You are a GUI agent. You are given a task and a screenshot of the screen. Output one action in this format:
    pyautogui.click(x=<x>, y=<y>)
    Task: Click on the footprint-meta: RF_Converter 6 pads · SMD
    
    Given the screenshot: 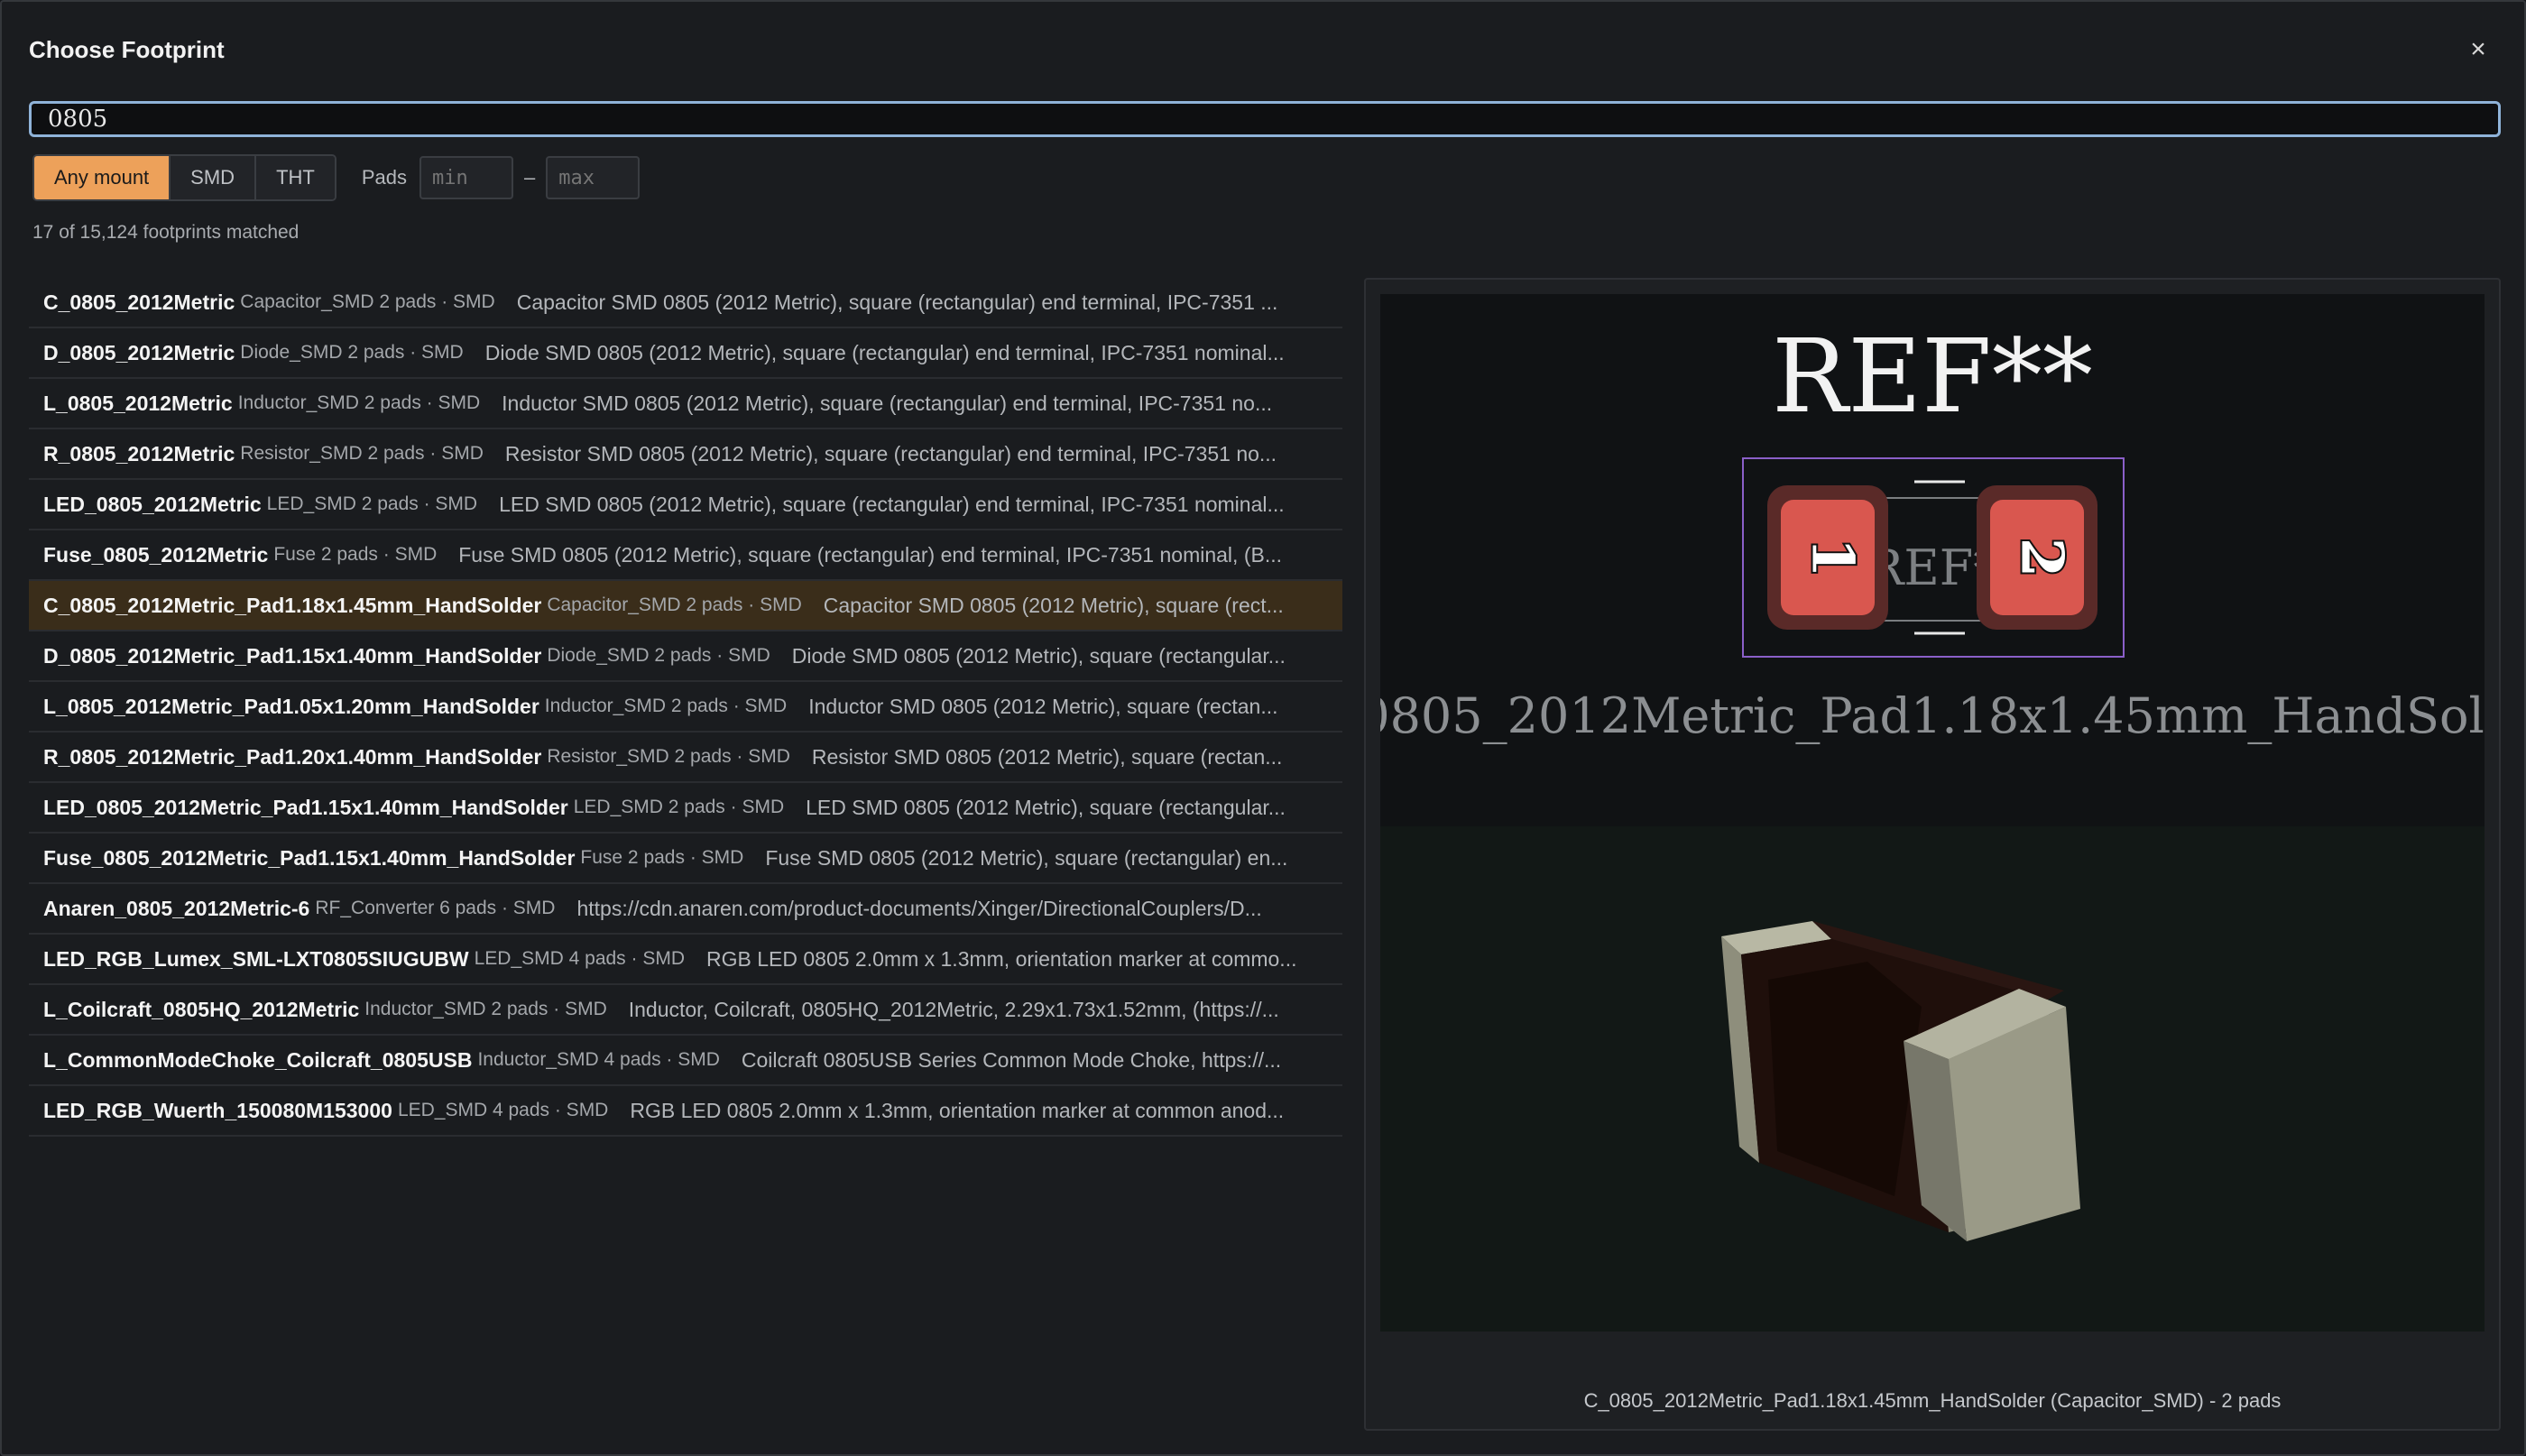 What is the action you would take?
    pyautogui.click(x=435, y=908)
    